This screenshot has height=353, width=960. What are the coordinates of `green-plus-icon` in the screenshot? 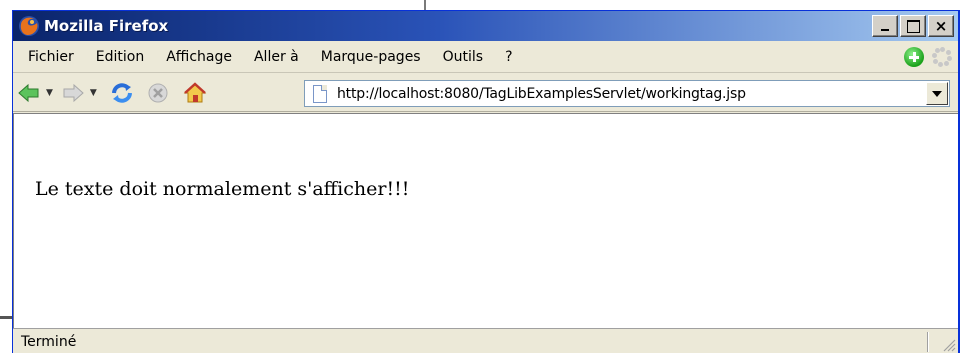 It's located at (914, 57).